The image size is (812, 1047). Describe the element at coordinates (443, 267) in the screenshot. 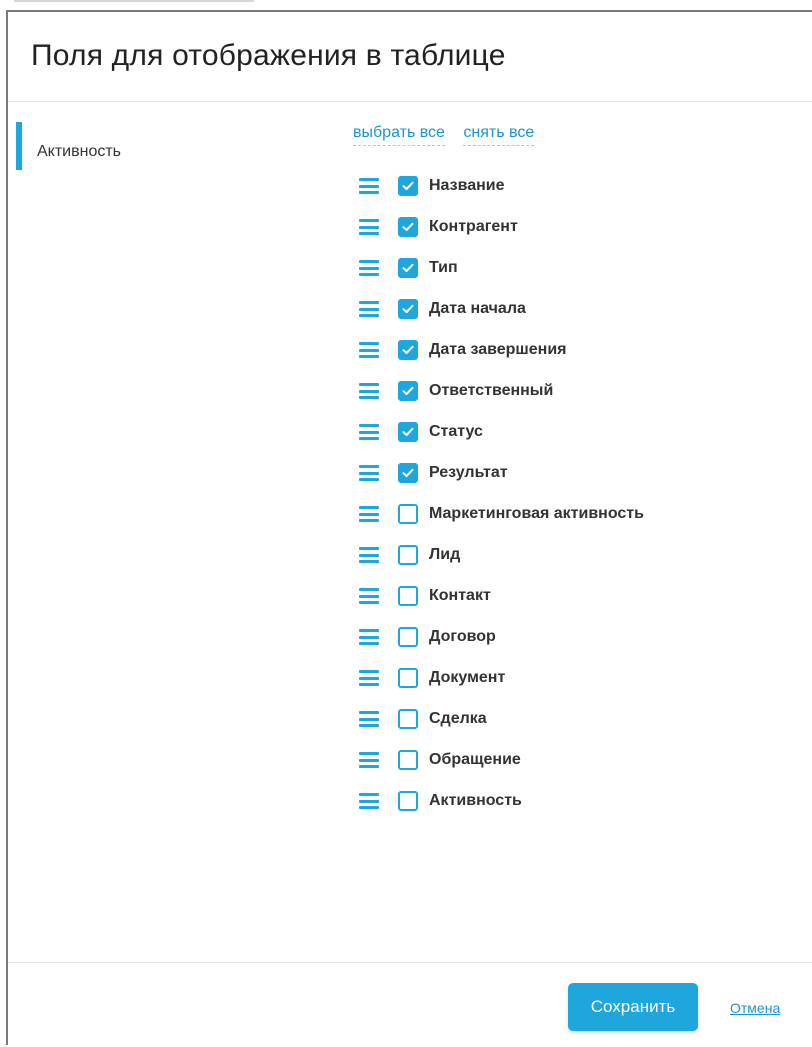

I see `field-label: Тип` at that location.